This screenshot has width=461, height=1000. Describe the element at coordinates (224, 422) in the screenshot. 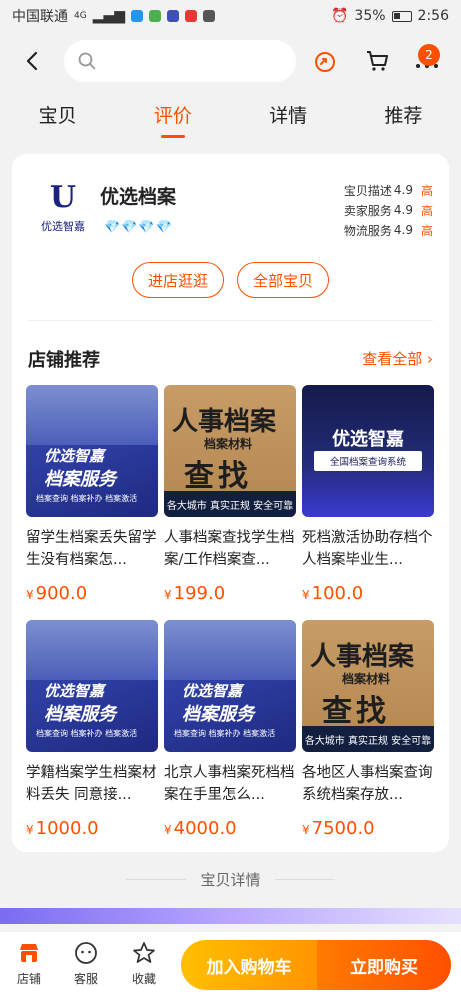

I see `thumb-text: 人事档案` at that location.